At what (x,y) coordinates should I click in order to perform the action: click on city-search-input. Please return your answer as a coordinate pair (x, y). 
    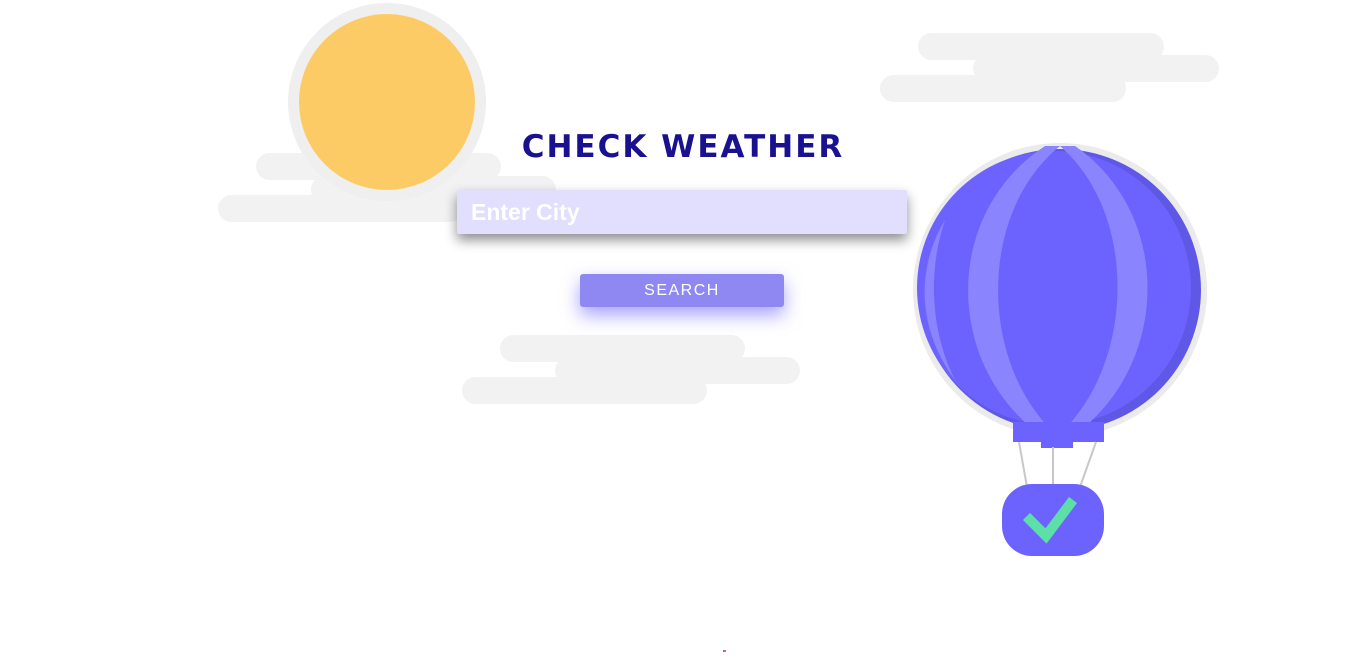
    Looking at the image, I should click on (682, 212).